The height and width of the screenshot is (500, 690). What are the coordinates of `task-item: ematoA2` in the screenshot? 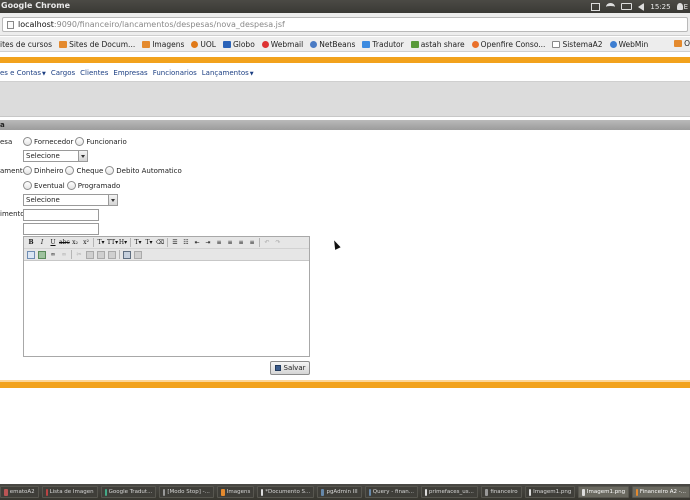 It's located at (19, 492).